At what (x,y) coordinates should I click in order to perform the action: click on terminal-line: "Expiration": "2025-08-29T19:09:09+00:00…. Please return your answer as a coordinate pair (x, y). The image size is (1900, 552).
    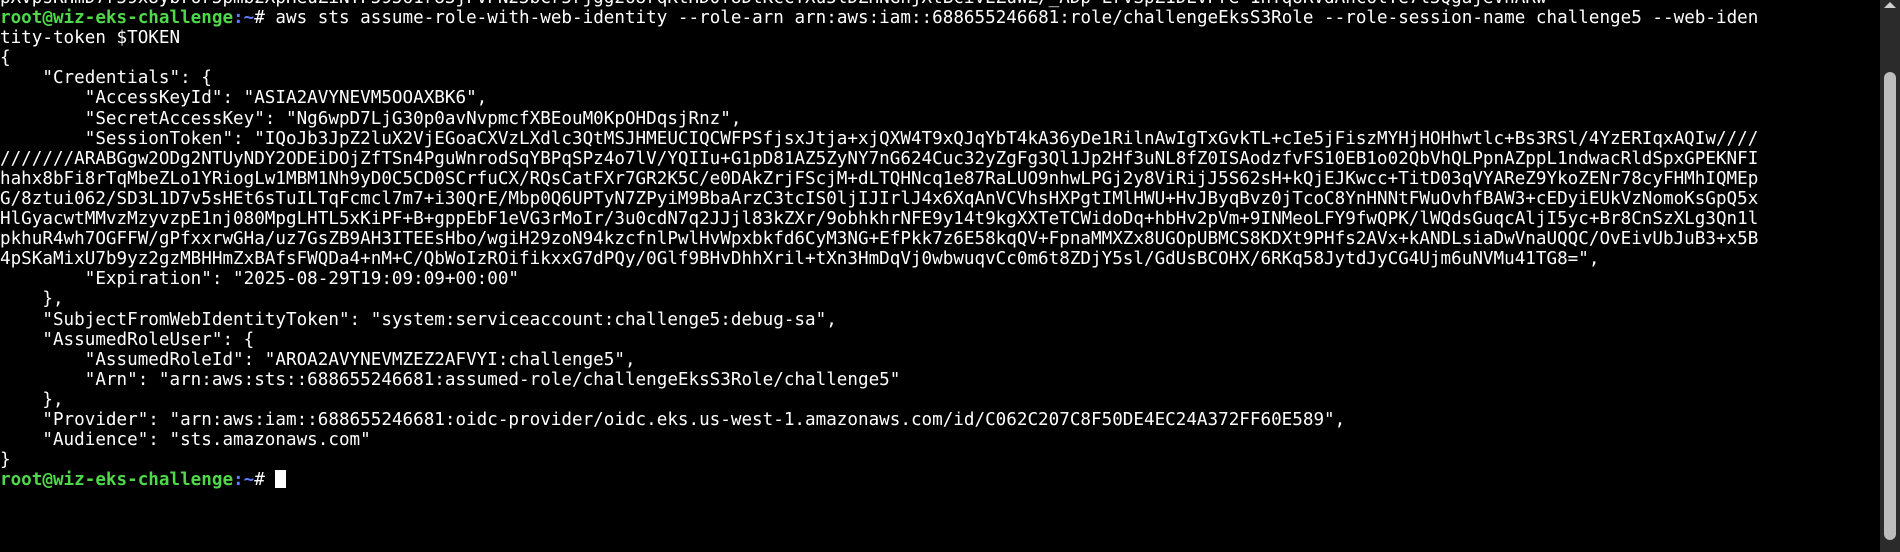
    Looking at the image, I should click on (260, 279).